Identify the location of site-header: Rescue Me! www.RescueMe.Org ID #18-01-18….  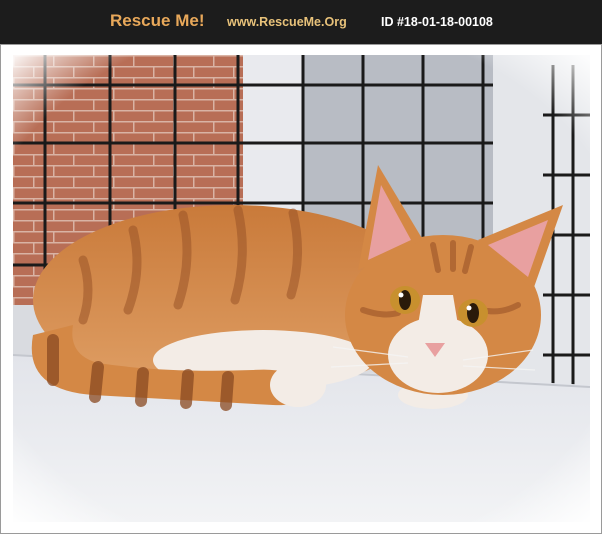
(301, 22).